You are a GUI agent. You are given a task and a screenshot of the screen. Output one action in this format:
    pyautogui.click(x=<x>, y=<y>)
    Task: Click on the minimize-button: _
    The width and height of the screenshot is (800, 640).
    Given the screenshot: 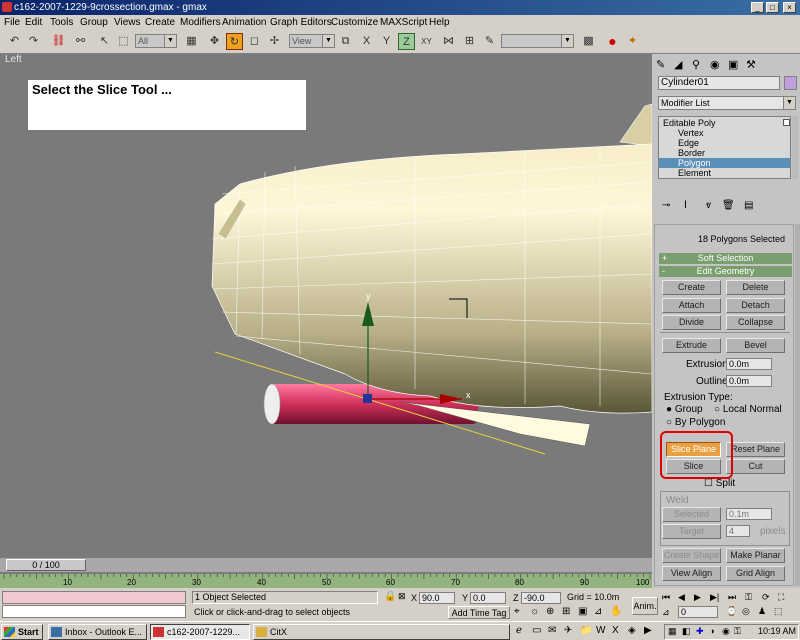 What is the action you would take?
    pyautogui.click(x=757, y=7)
    